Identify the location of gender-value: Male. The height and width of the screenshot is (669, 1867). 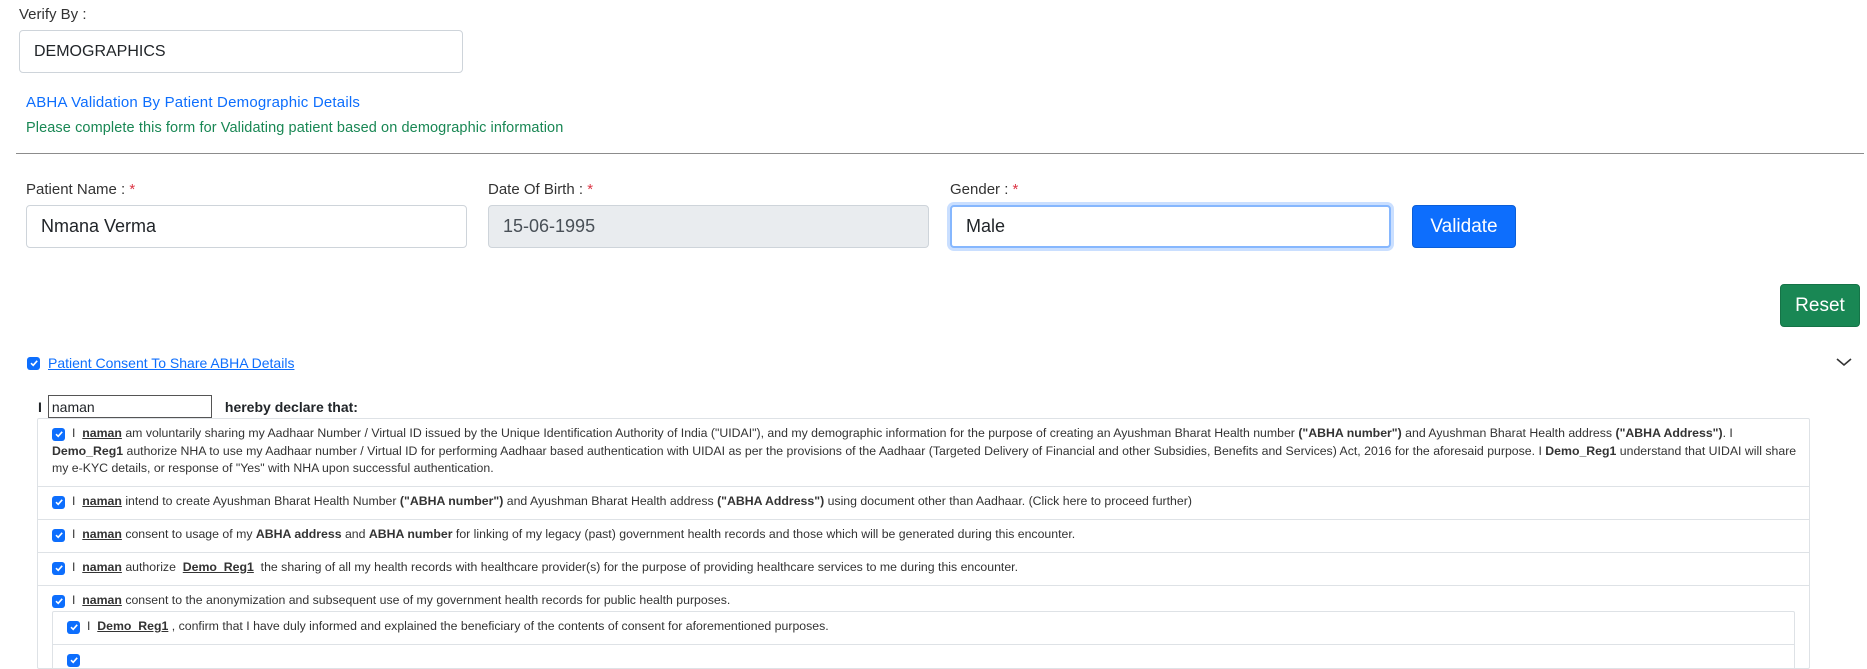
(986, 226).